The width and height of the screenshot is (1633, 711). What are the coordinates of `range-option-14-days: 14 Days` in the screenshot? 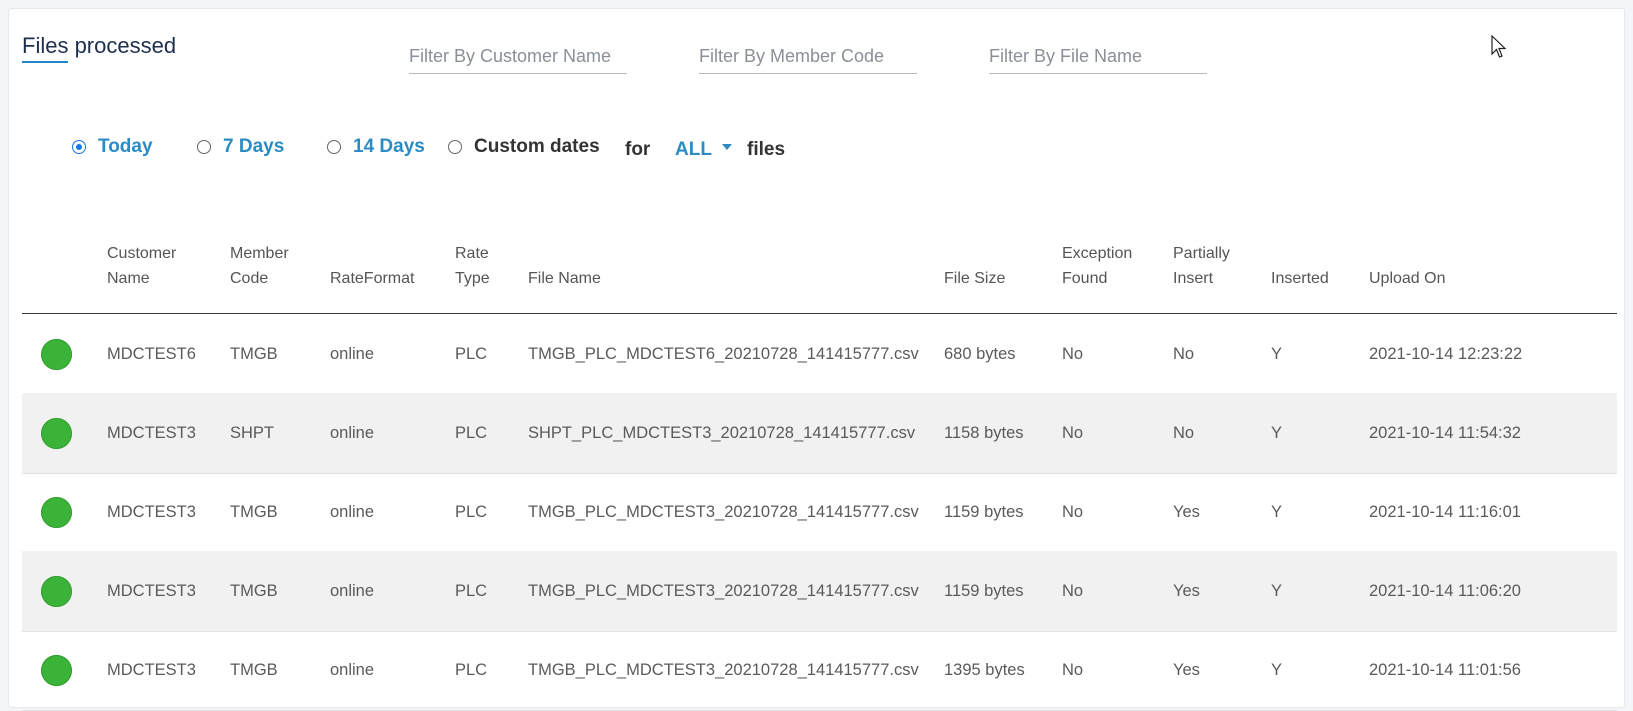 It's located at (376, 147).